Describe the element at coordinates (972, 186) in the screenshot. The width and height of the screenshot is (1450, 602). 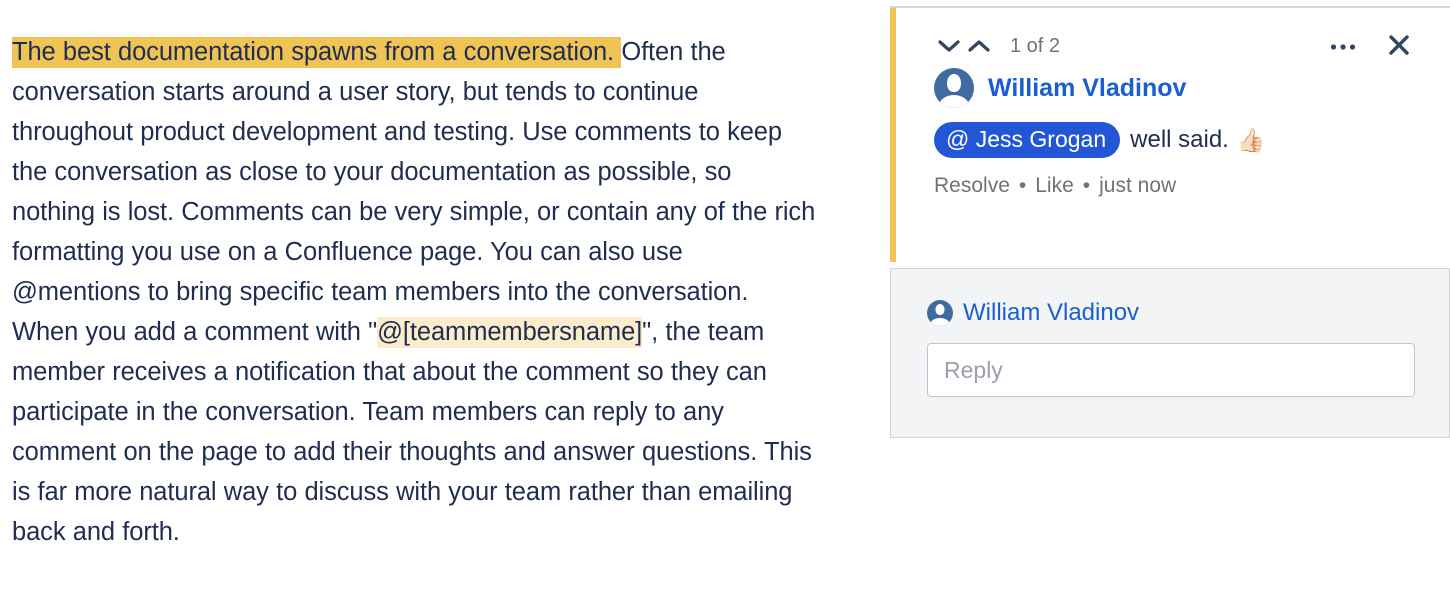
I see `resolve-action: Resolve` at that location.